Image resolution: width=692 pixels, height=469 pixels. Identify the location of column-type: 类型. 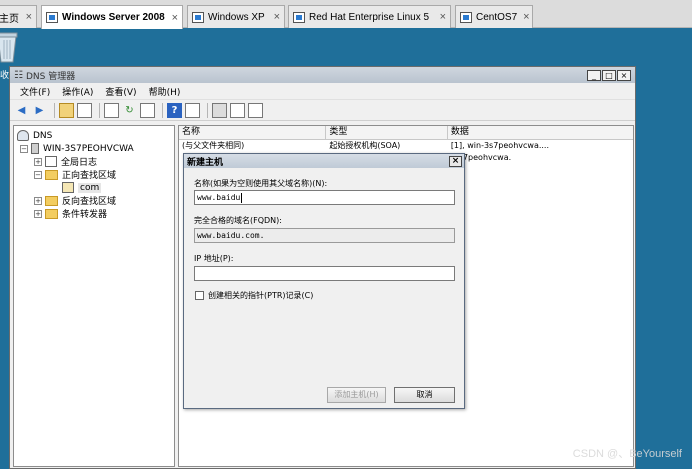
(387, 133).